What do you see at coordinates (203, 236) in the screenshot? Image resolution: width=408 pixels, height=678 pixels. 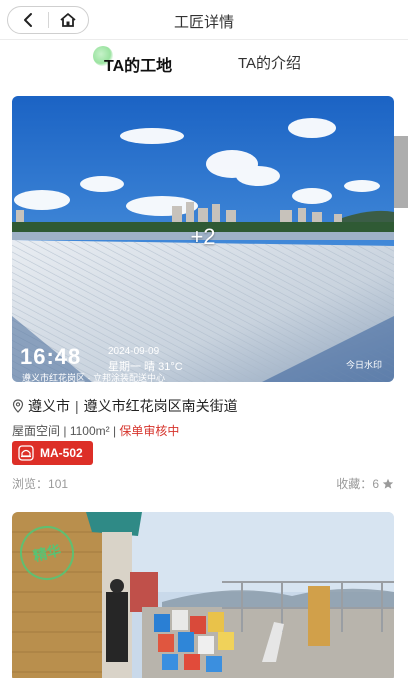 I see `more-images-count: +2` at bounding box center [203, 236].